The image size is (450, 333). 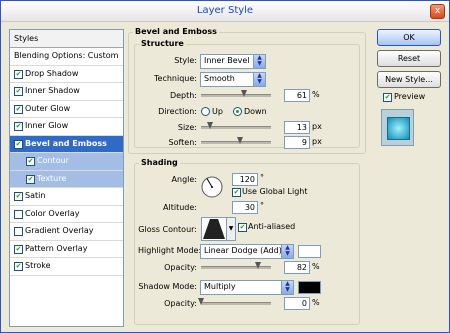 I want to click on style-item-outer-glow: ✔ Outer Glow, so click(x=66, y=109).